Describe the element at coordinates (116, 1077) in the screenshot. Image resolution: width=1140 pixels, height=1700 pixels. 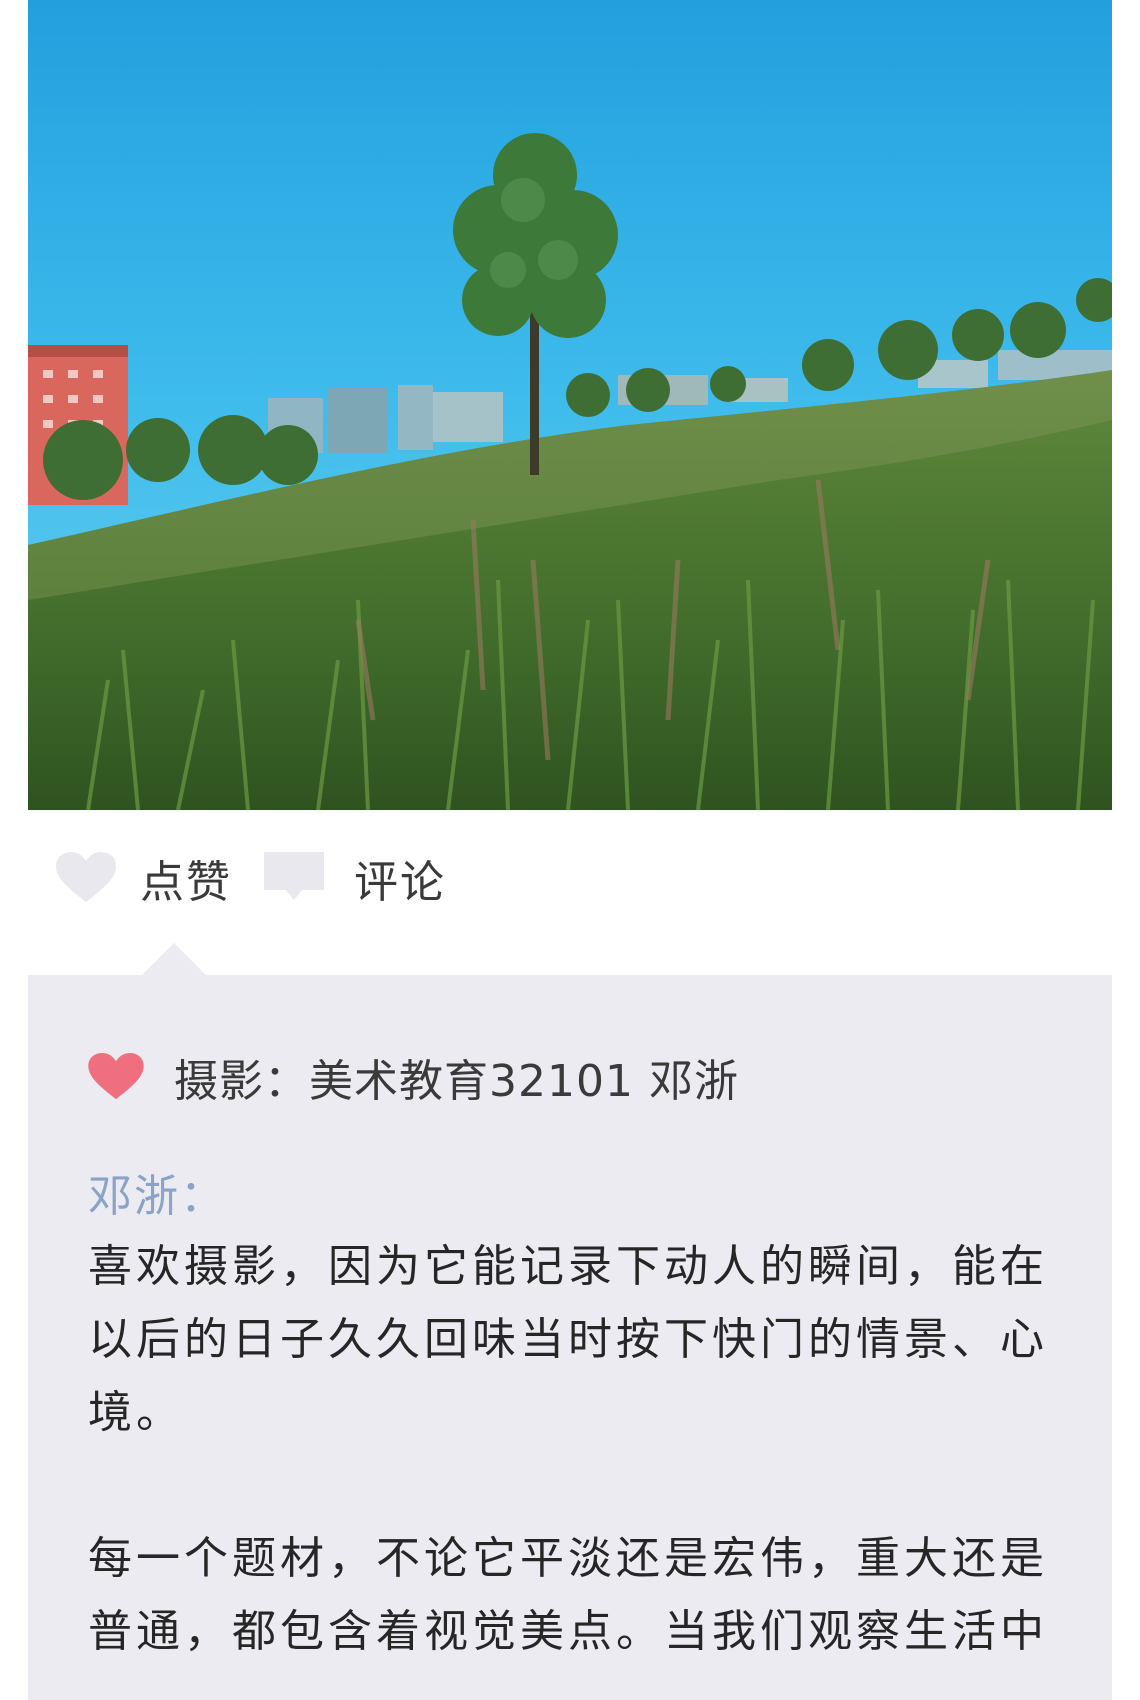
I see `heart-filled-icon` at that location.